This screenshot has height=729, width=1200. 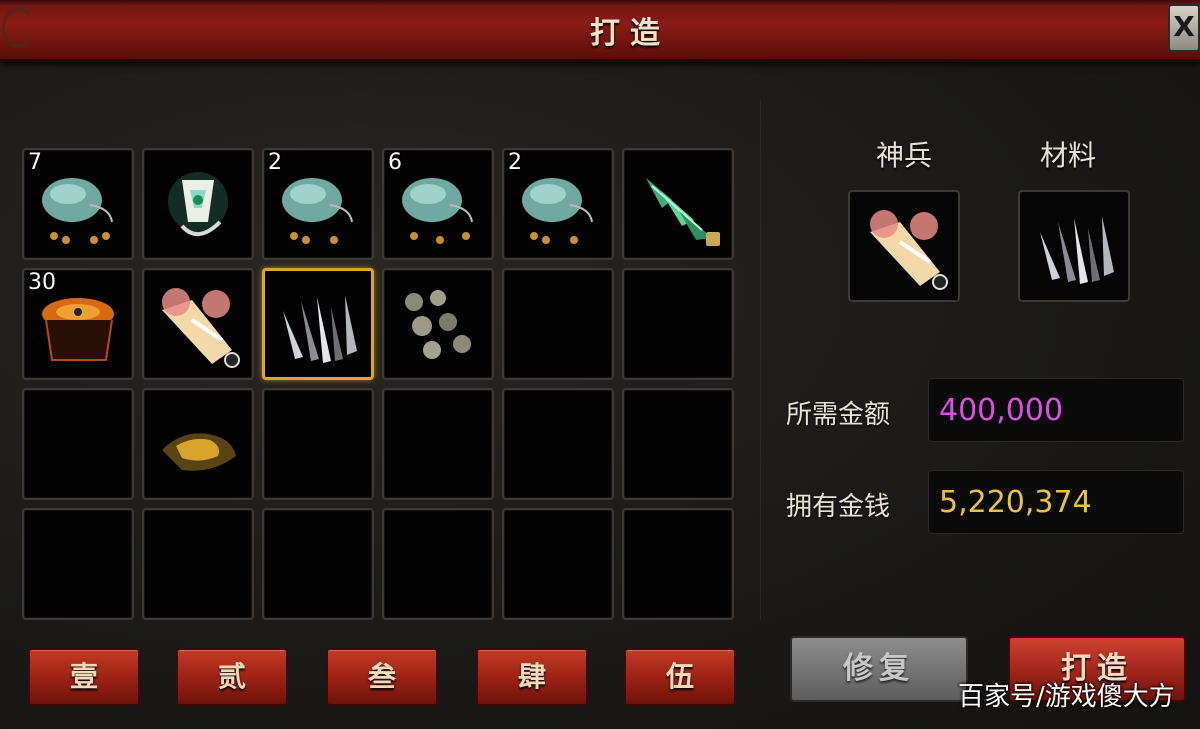 What do you see at coordinates (199, 452) in the screenshot?
I see `gold-ore-icon` at bounding box center [199, 452].